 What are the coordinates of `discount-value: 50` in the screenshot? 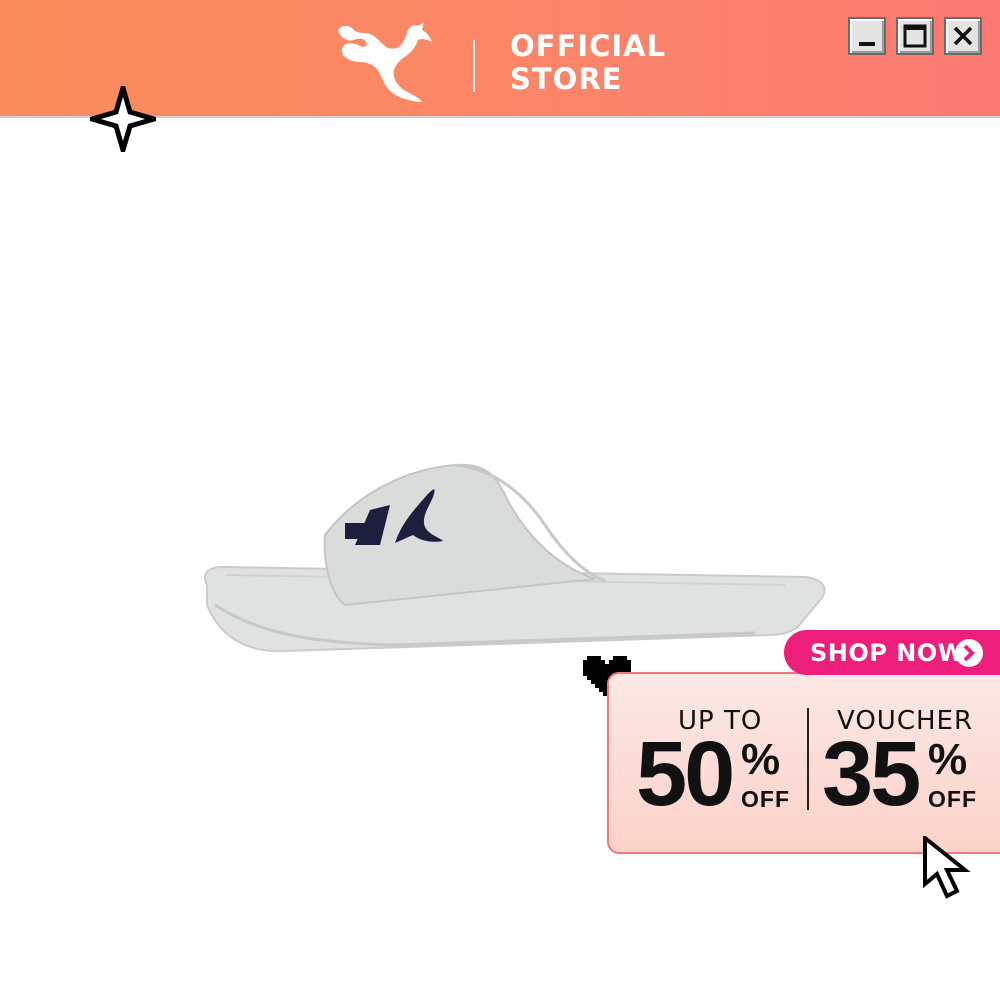 It's located at (685, 774).